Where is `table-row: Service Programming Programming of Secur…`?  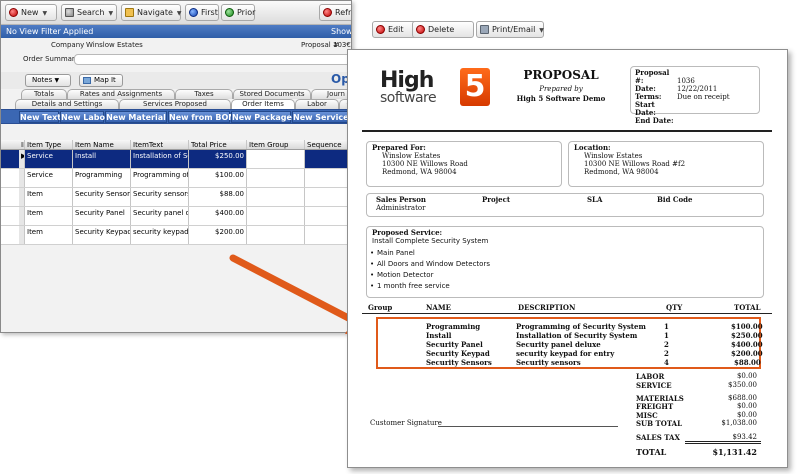
table-row: Service Programming Programming of Secur… is located at coordinates (176, 178).